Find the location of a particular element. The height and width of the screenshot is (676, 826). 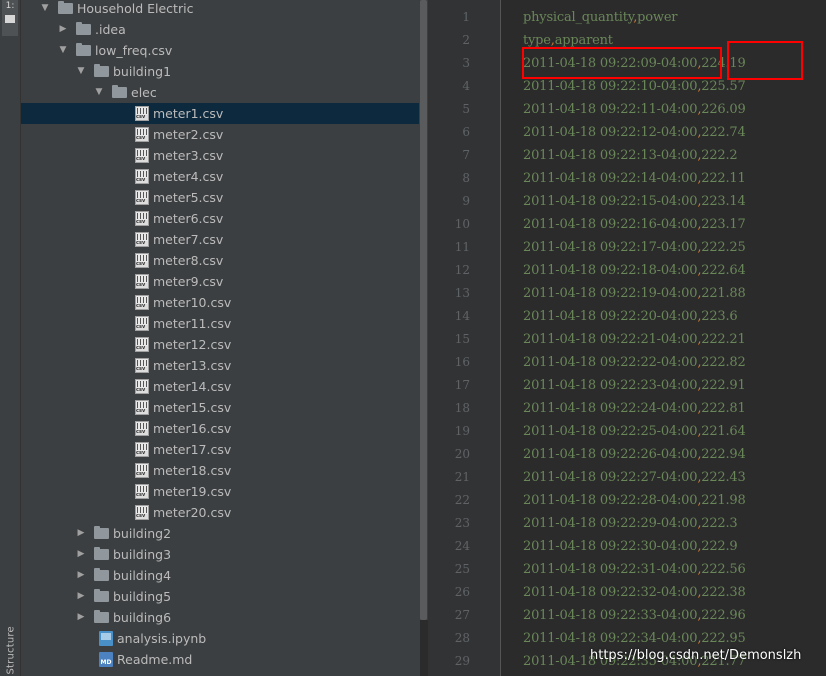

tree-item-label: meter20.csv is located at coordinates (192, 512).